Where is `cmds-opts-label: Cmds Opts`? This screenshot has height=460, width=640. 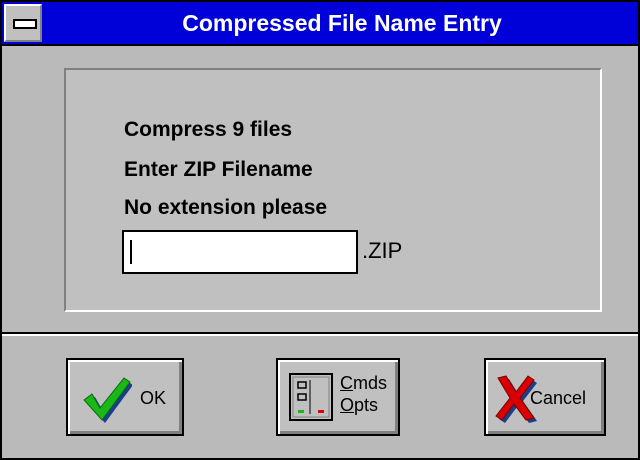 cmds-opts-label: Cmds Opts is located at coordinates (363, 394).